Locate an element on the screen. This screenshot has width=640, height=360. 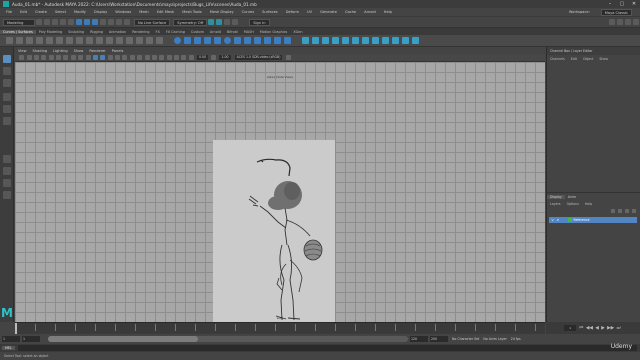
channel-box-menu-object: Object is located at coordinates (588, 59).